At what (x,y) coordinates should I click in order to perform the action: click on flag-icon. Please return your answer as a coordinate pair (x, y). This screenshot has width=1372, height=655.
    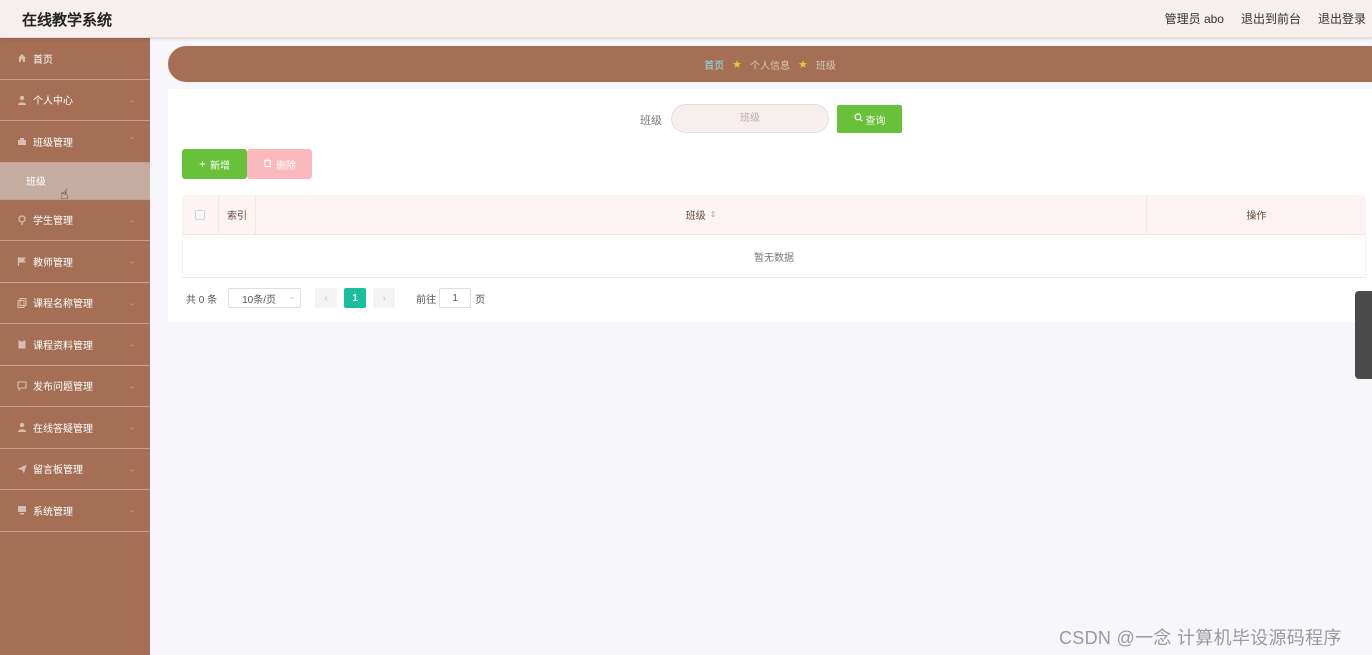
    Looking at the image, I should click on (21, 261).